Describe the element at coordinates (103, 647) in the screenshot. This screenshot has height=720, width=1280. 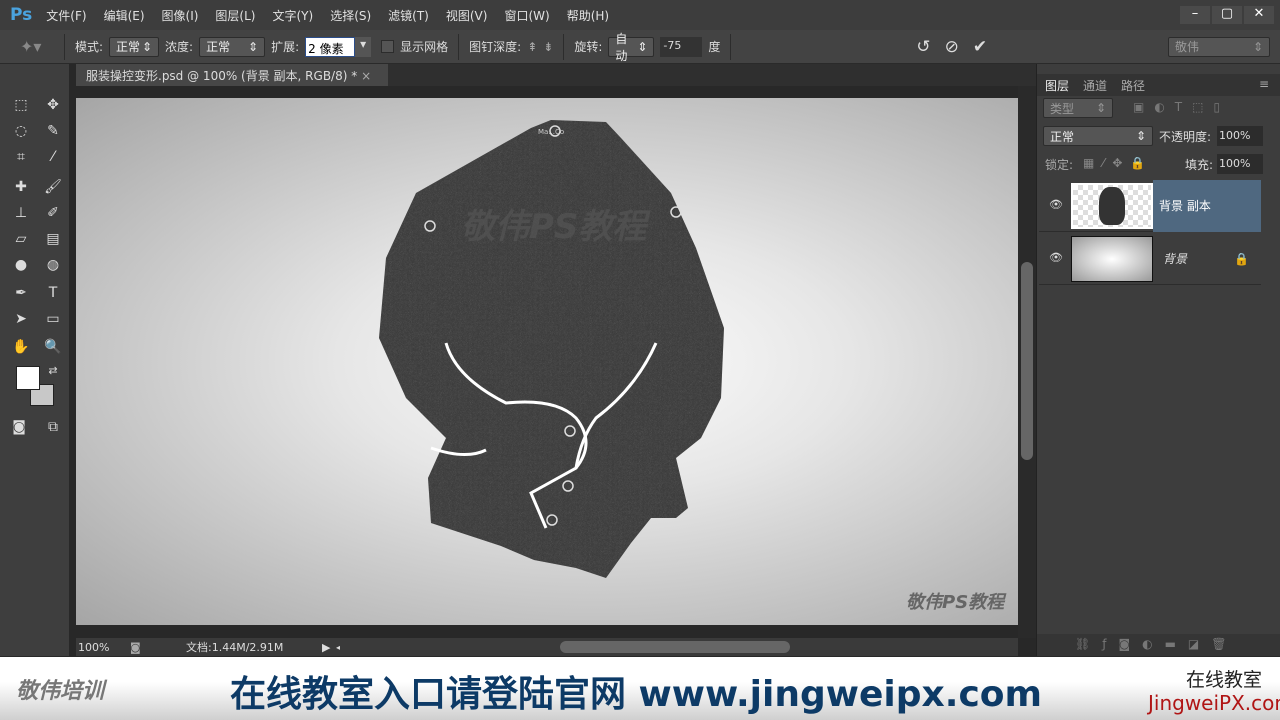
I see `zoom-level: 100%` at that location.